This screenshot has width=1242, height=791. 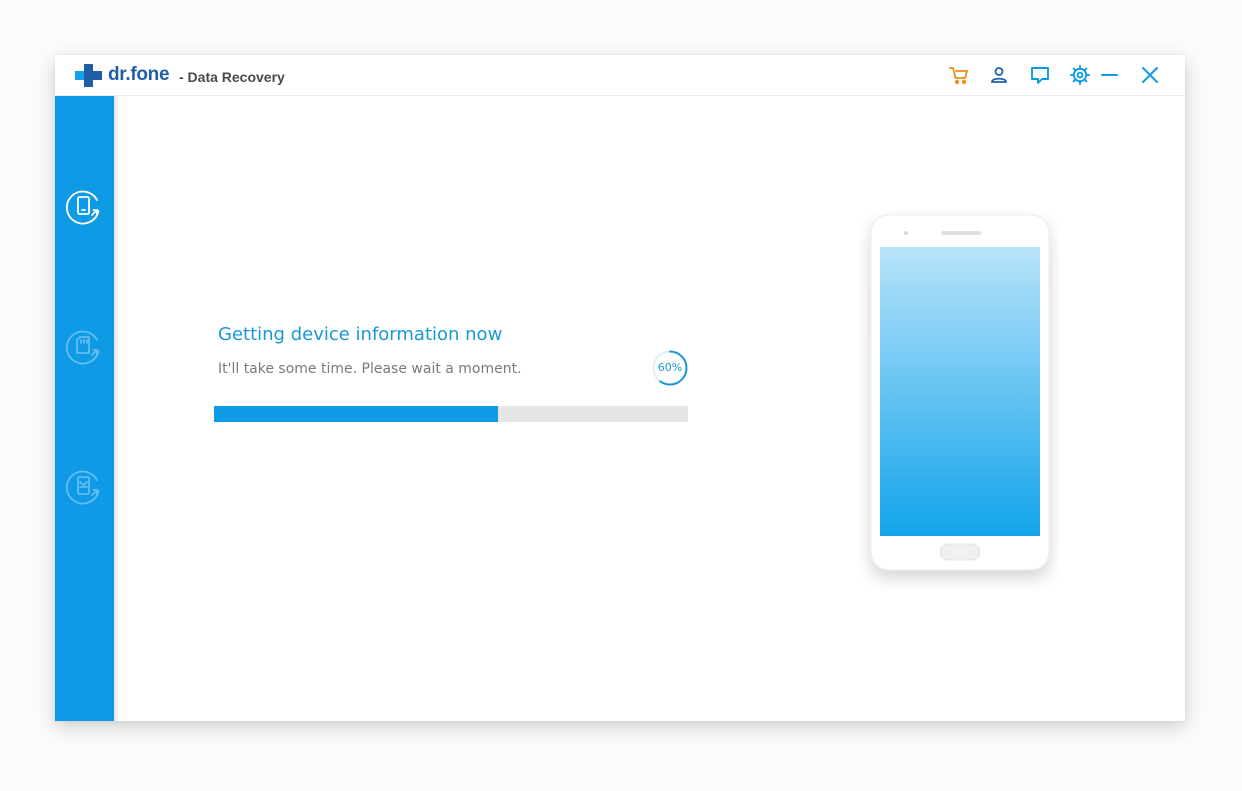 What do you see at coordinates (620, 75) in the screenshot?
I see `title-bar: dr.fone - Data Recovery` at bounding box center [620, 75].